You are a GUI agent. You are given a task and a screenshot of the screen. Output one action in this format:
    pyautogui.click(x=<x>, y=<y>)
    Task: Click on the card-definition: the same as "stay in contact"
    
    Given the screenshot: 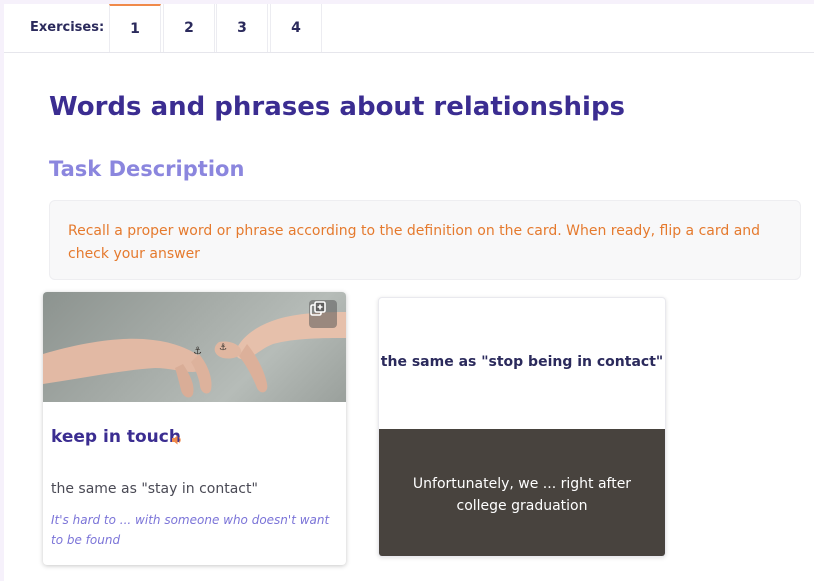 What is the action you would take?
    pyautogui.click(x=154, y=489)
    